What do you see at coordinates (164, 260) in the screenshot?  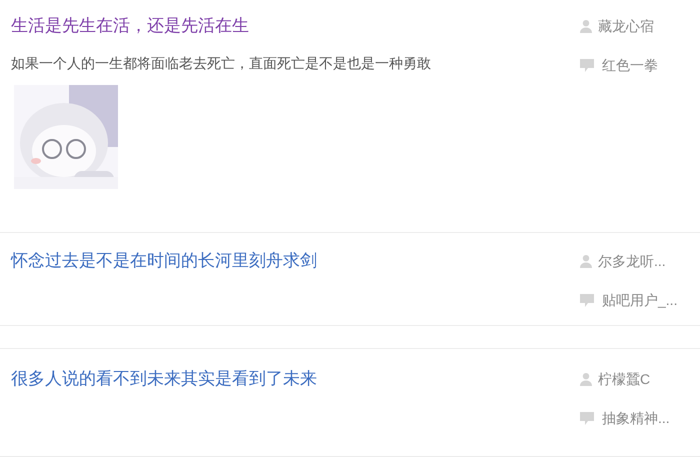 I see `thread-title-link: 怀念过去是不是在时间的长河里刻舟求剑` at bounding box center [164, 260].